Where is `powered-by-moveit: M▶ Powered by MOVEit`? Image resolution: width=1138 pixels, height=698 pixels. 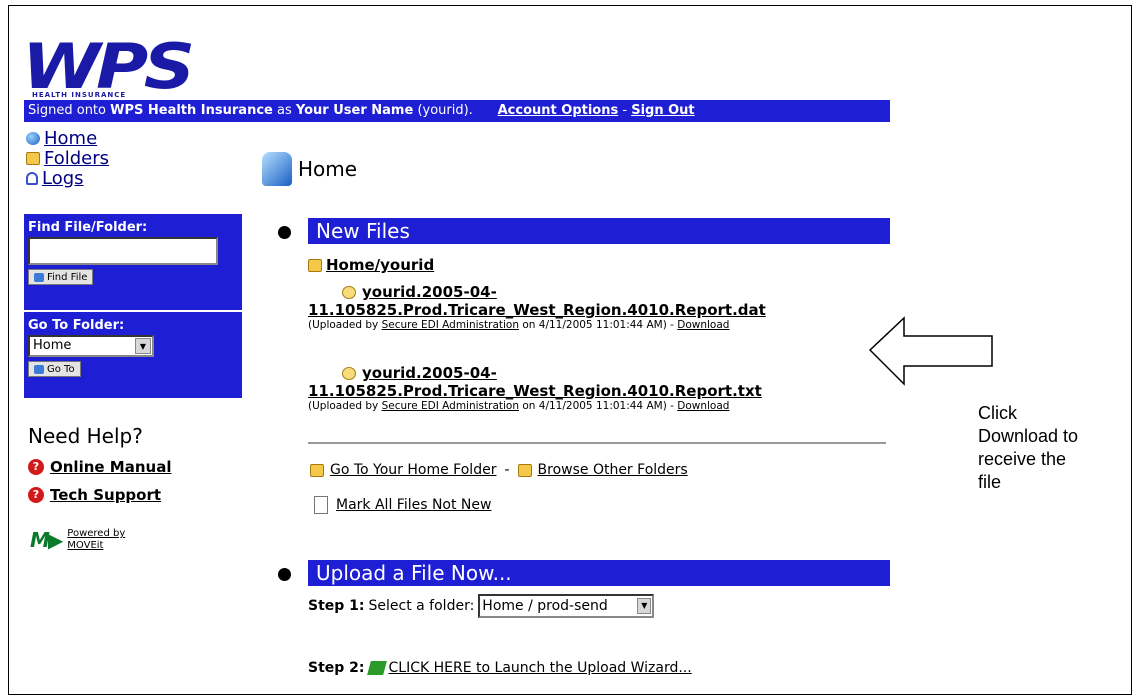 powered-by-moveit: M▶ Powered by MOVEit is located at coordinates (77, 540).